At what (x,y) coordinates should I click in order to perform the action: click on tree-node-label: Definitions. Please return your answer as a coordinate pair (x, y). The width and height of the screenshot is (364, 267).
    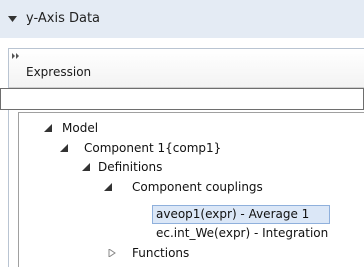
    Looking at the image, I should click on (130, 167).